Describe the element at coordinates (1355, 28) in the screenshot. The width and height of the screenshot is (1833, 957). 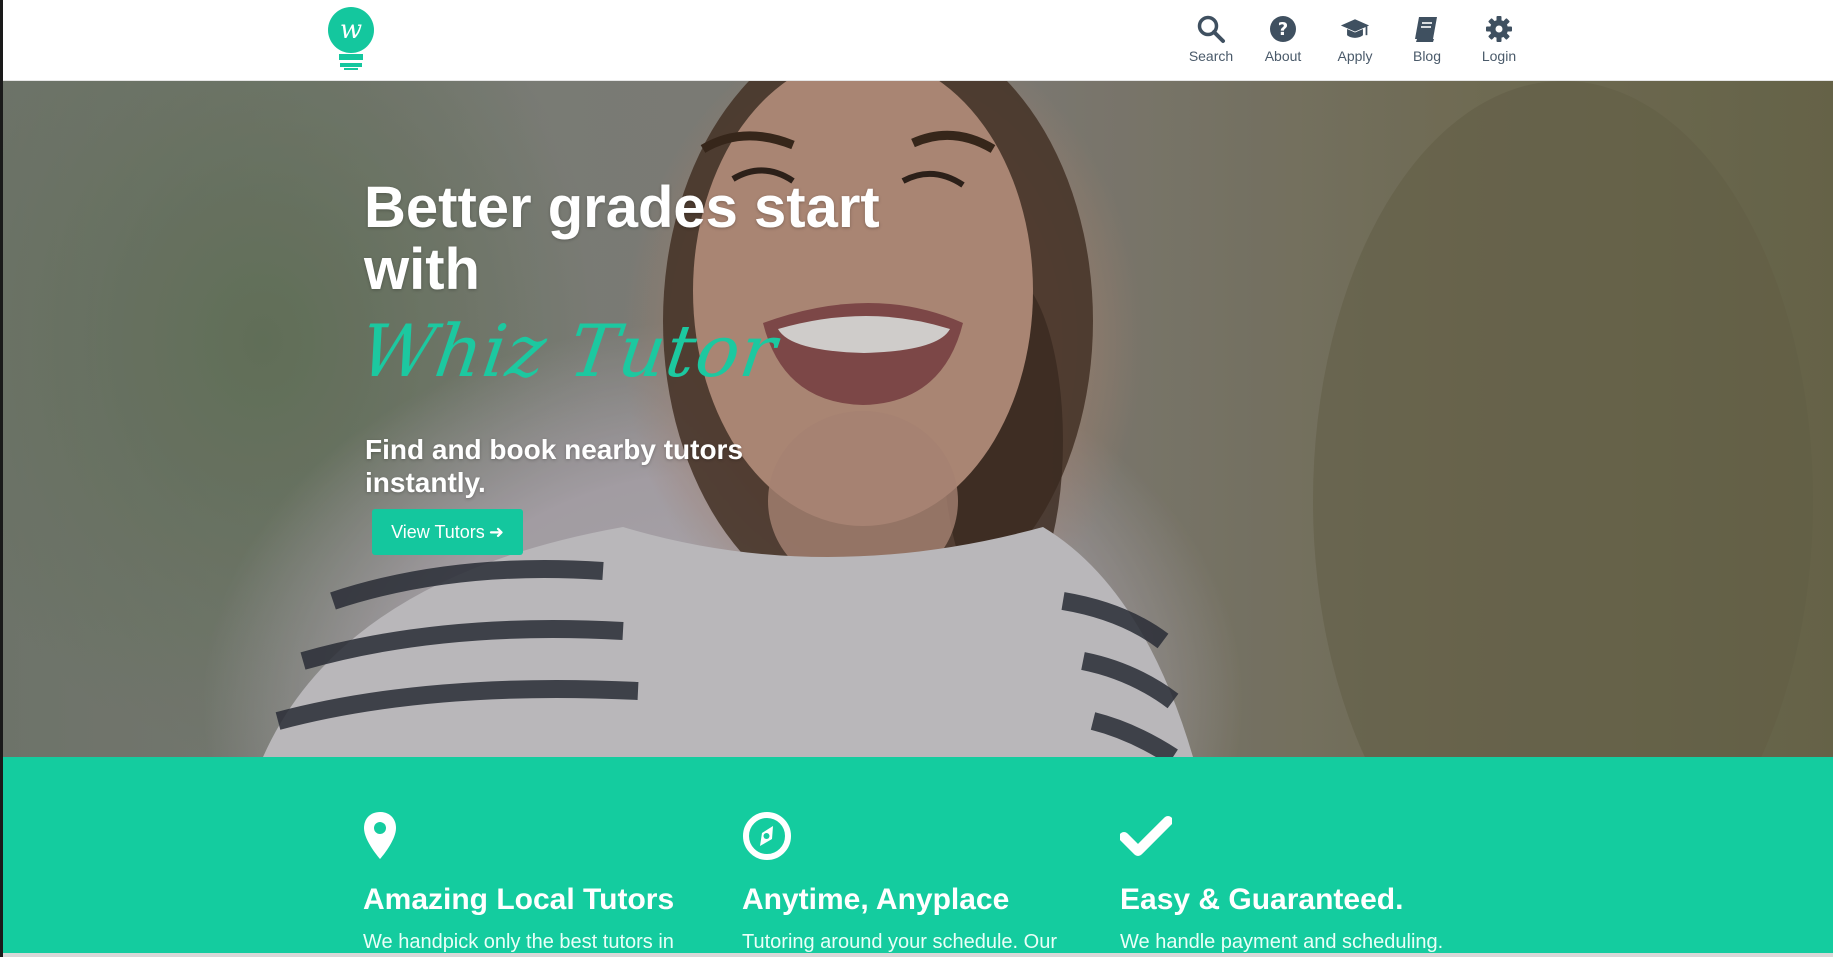
I see `graduation-cap-icon` at that location.